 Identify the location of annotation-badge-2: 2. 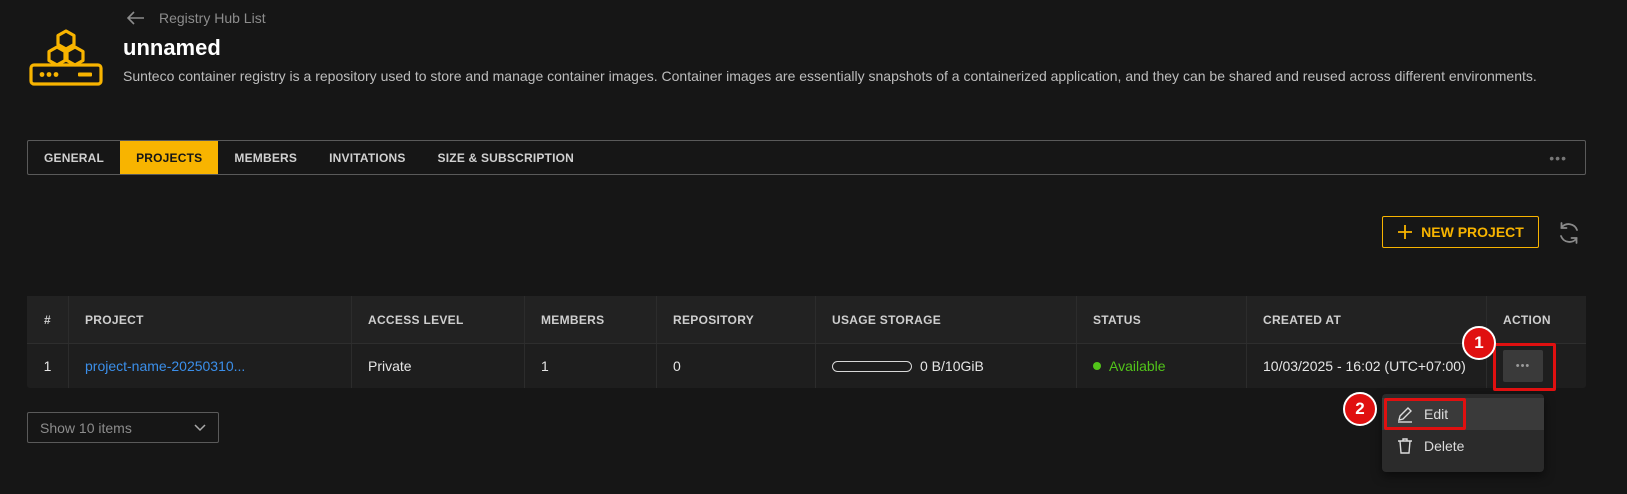
(1360, 409).